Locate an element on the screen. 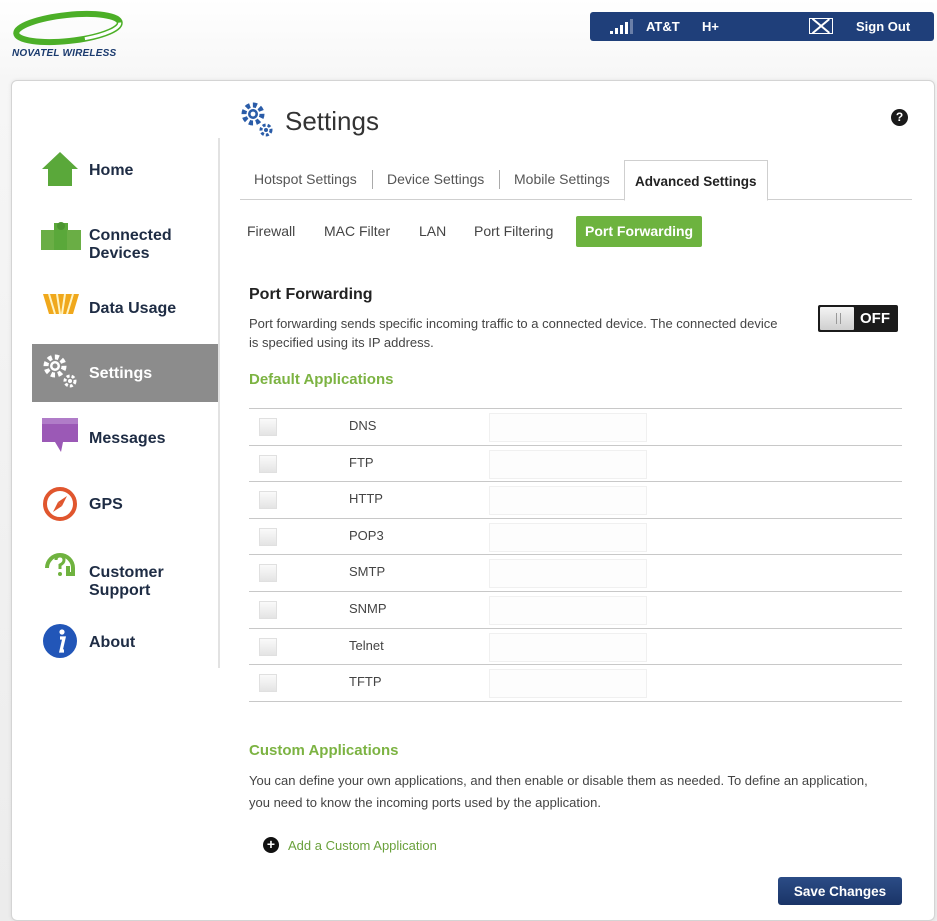 This screenshot has height=921, width=937. subtab-port-forwarding: Port Forwarding is located at coordinates (639, 231).